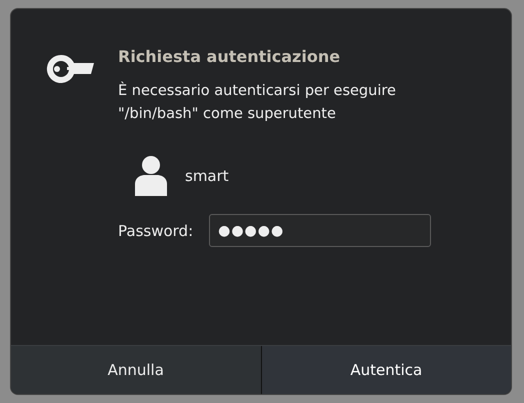  I want to click on user-icon, so click(151, 176).